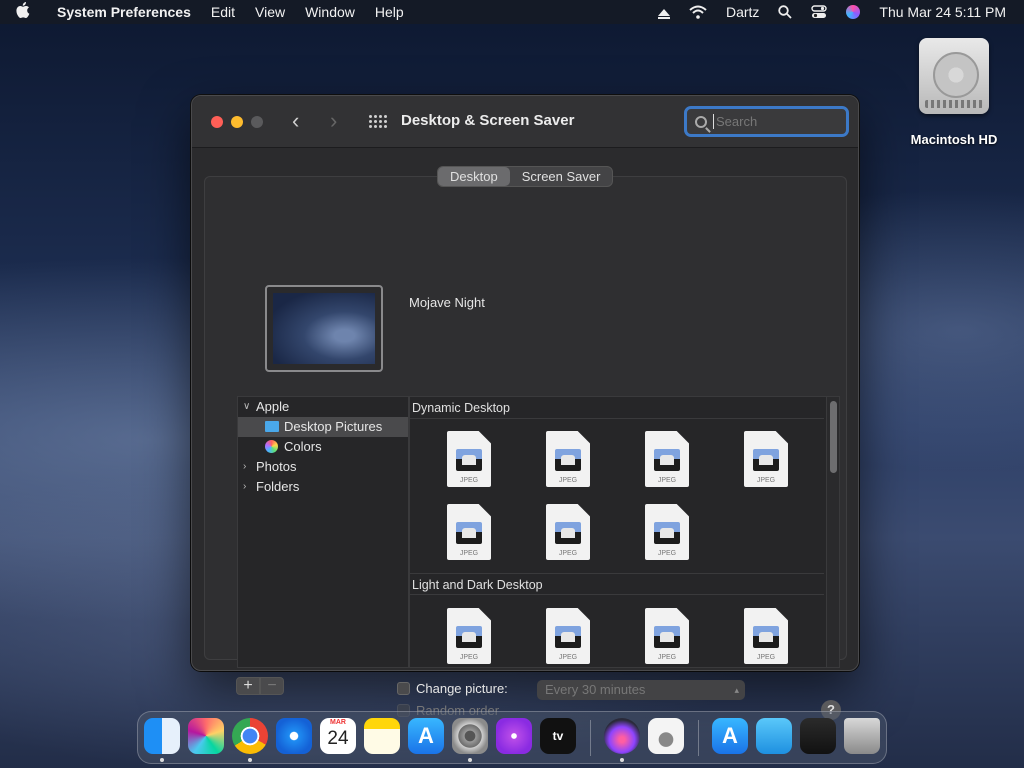  Describe the element at coordinates (774, 736) in the screenshot. I see `downloads-folder-icon` at that location.